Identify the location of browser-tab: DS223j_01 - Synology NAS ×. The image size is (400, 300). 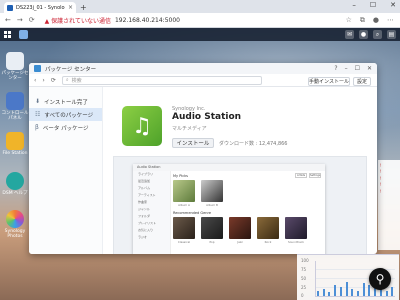
(40, 7).